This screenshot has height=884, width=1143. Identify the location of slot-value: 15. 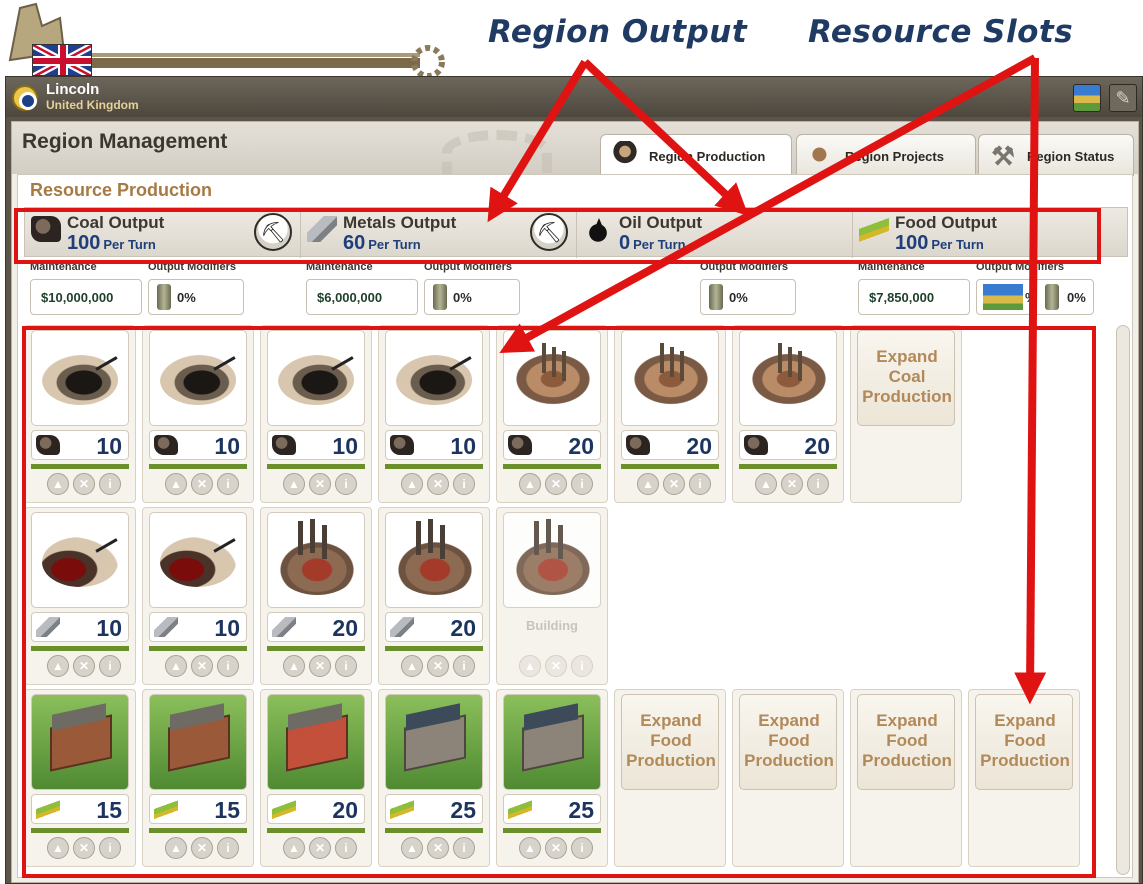
(198, 809).